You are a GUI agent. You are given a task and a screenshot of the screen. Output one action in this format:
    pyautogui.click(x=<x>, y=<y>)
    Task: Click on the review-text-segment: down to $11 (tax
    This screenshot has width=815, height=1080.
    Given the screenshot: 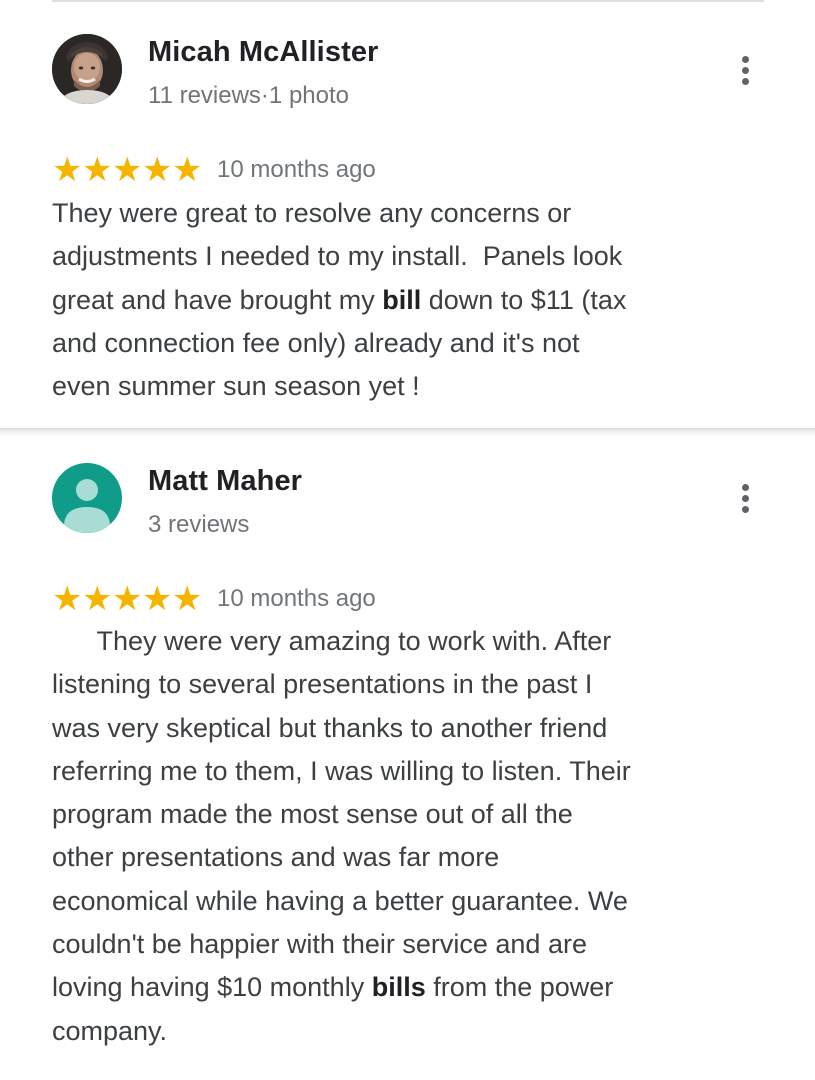 What is the action you would take?
    pyautogui.click(x=524, y=299)
    